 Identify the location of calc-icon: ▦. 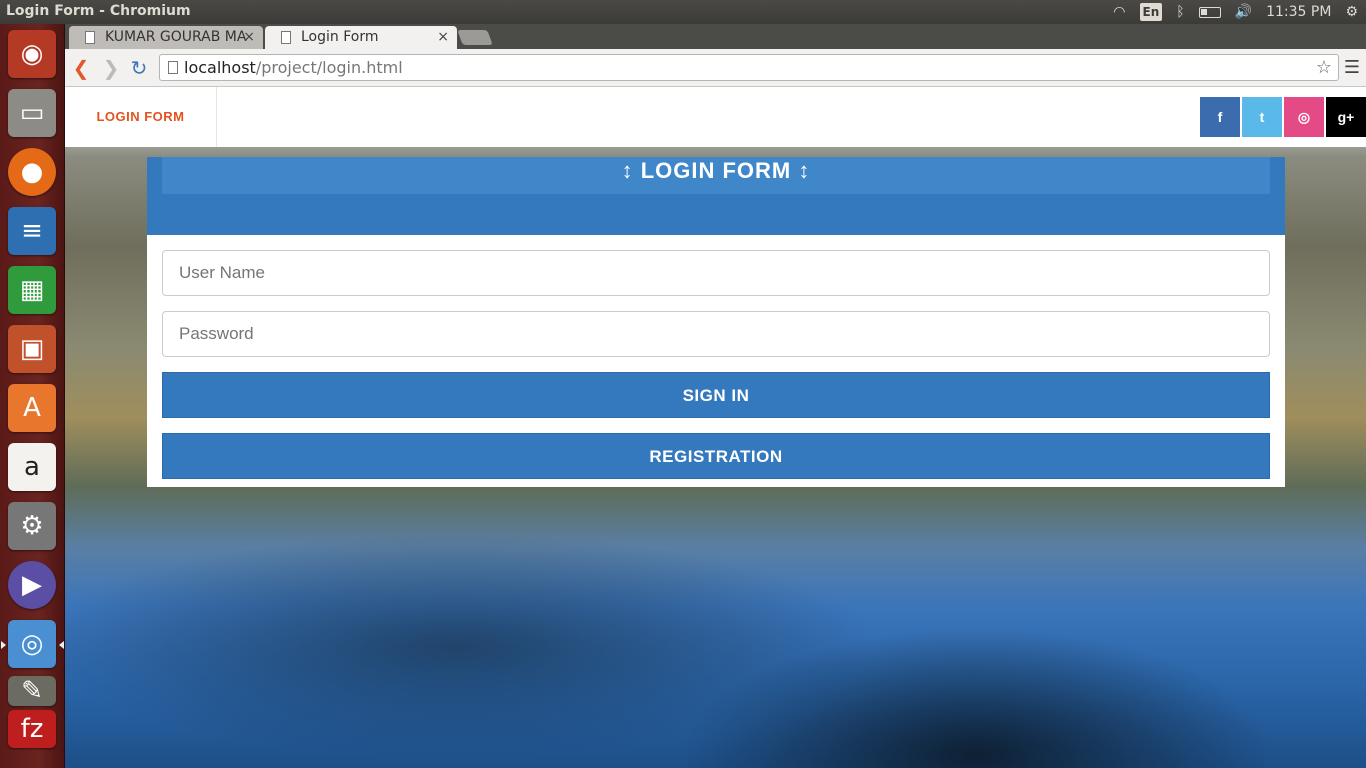
(32, 290).